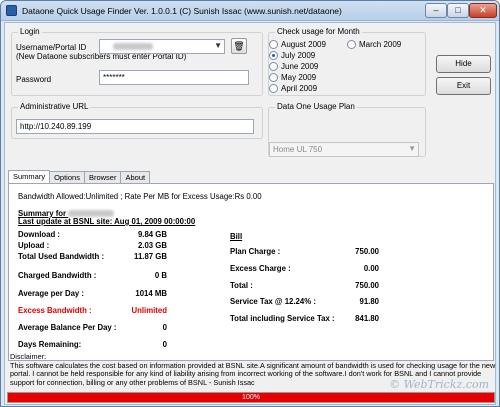 The width and height of the screenshot is (500, 407). Describe the element at coordinates (297, 44) in the screenshot. I see `radio-august-2009: August 2009` at that location.